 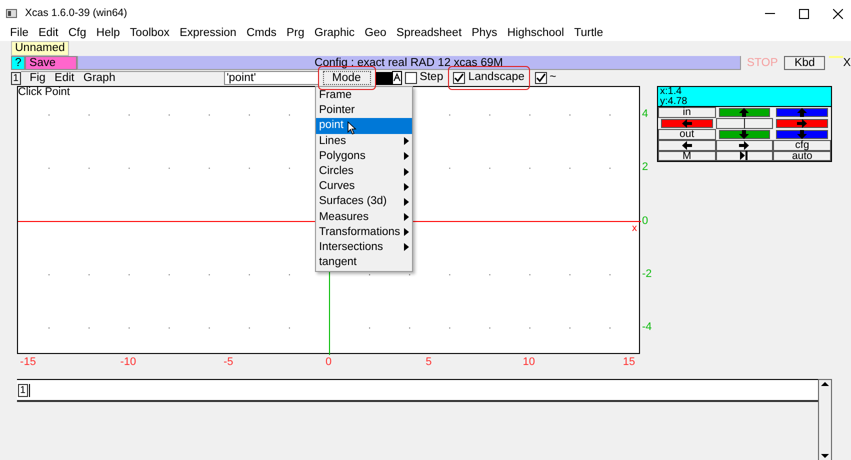 I want to click on level-number: 1, so click(x=16, y=78).